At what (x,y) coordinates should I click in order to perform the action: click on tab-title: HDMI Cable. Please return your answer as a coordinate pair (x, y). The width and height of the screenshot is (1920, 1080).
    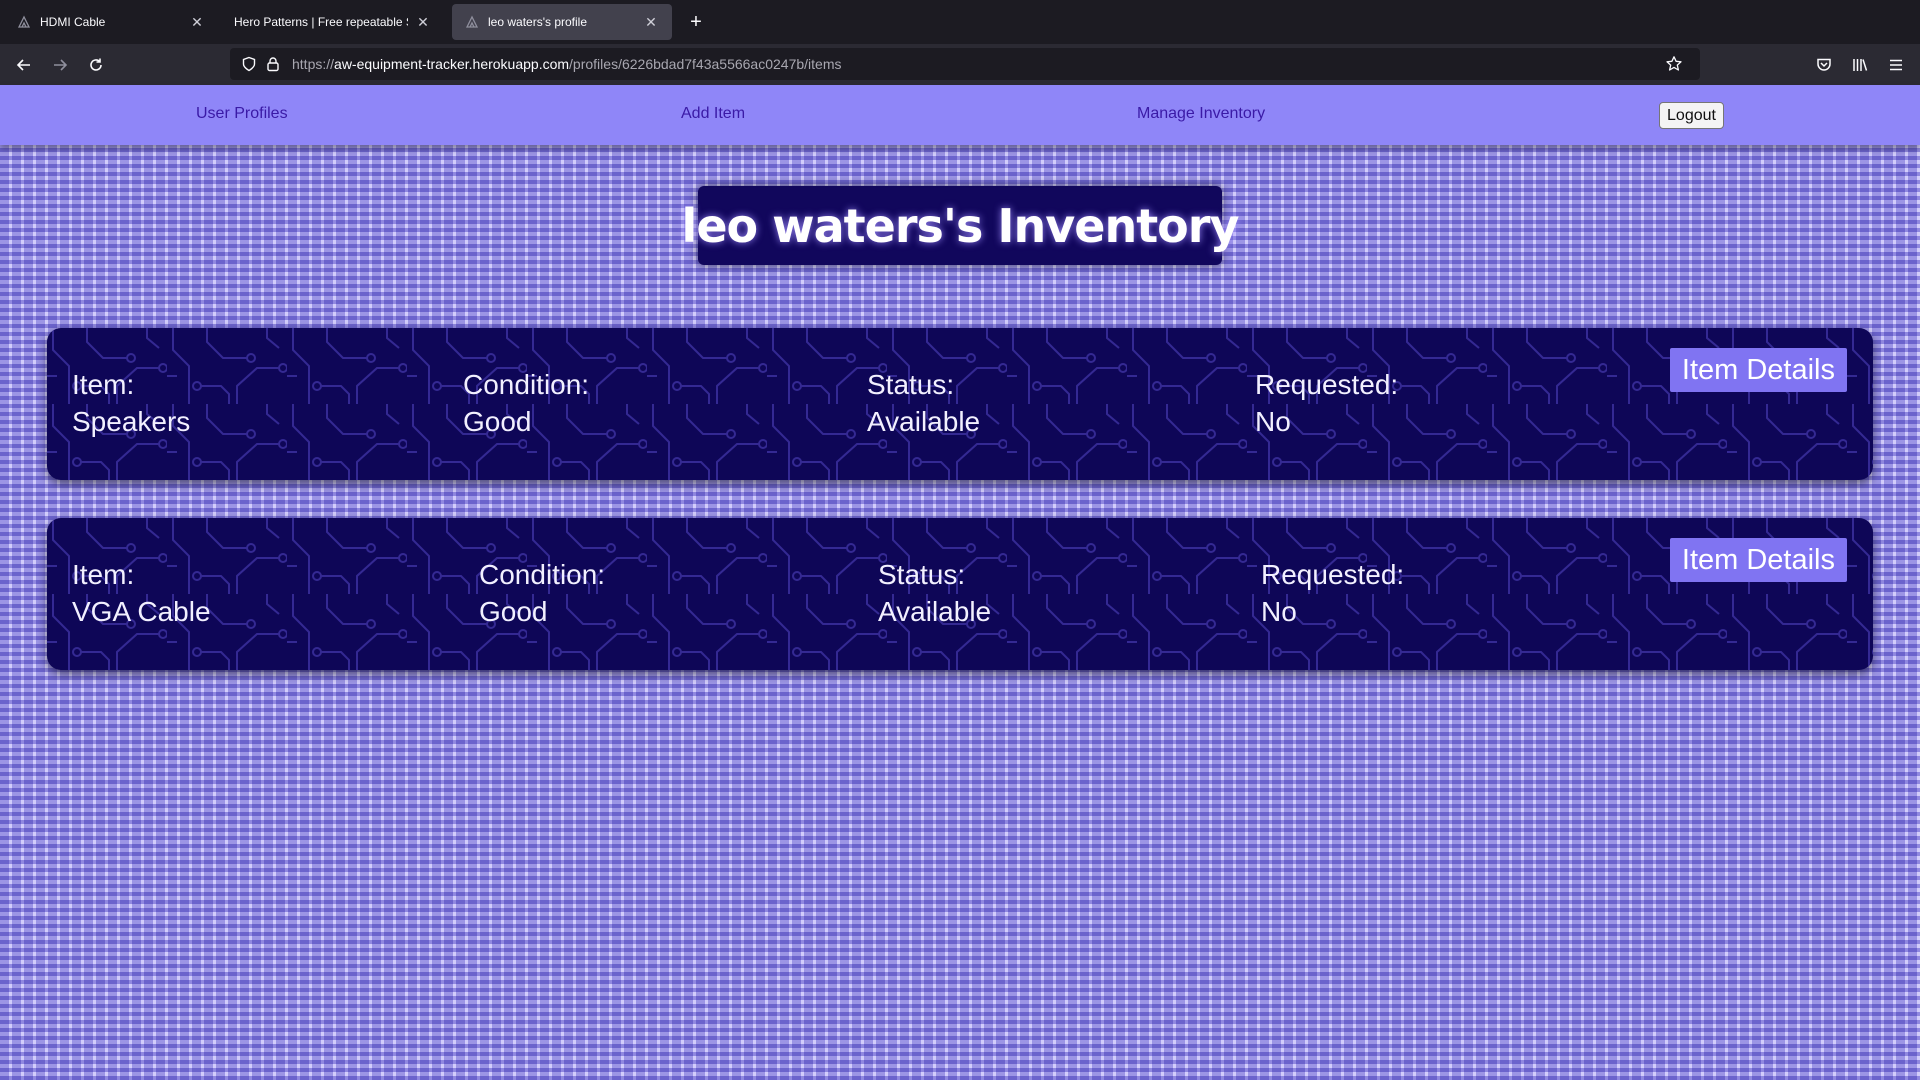
    Looking at the image, I should click on (73, 22).